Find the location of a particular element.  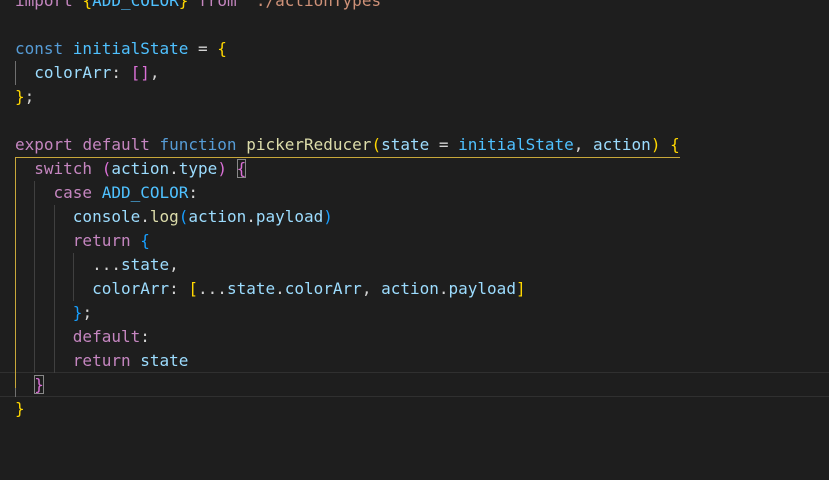

code-line: console.log(action.payload) is located at coordinates (414, 217).